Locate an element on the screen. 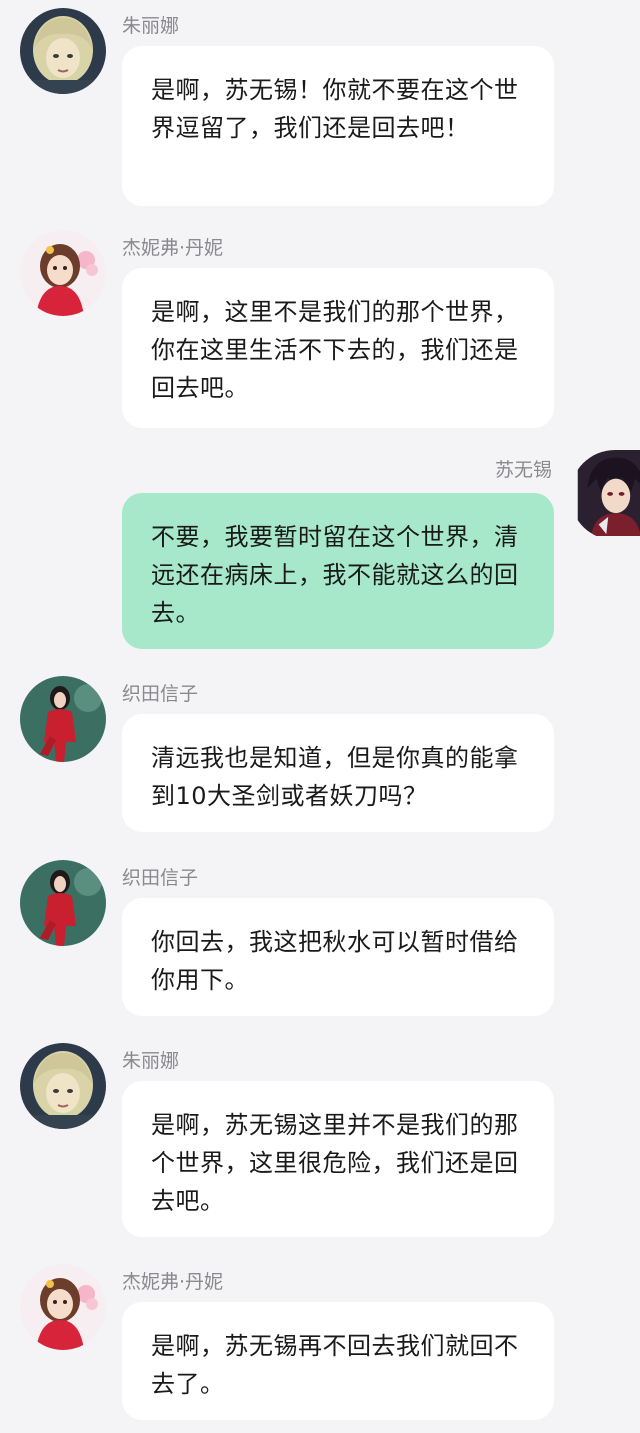  message-bubble: 是啊，苏无锡再不回去我们就回不去了。 is located at coordinates (338, 1361).